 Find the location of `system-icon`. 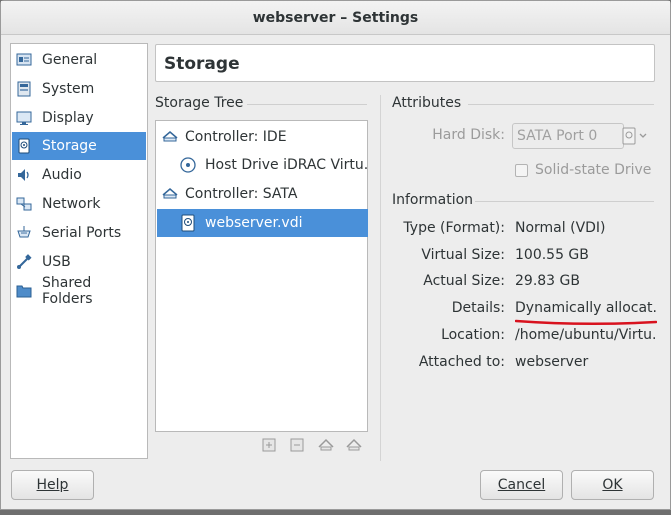

system-icon is located at coordinates (24, 89).